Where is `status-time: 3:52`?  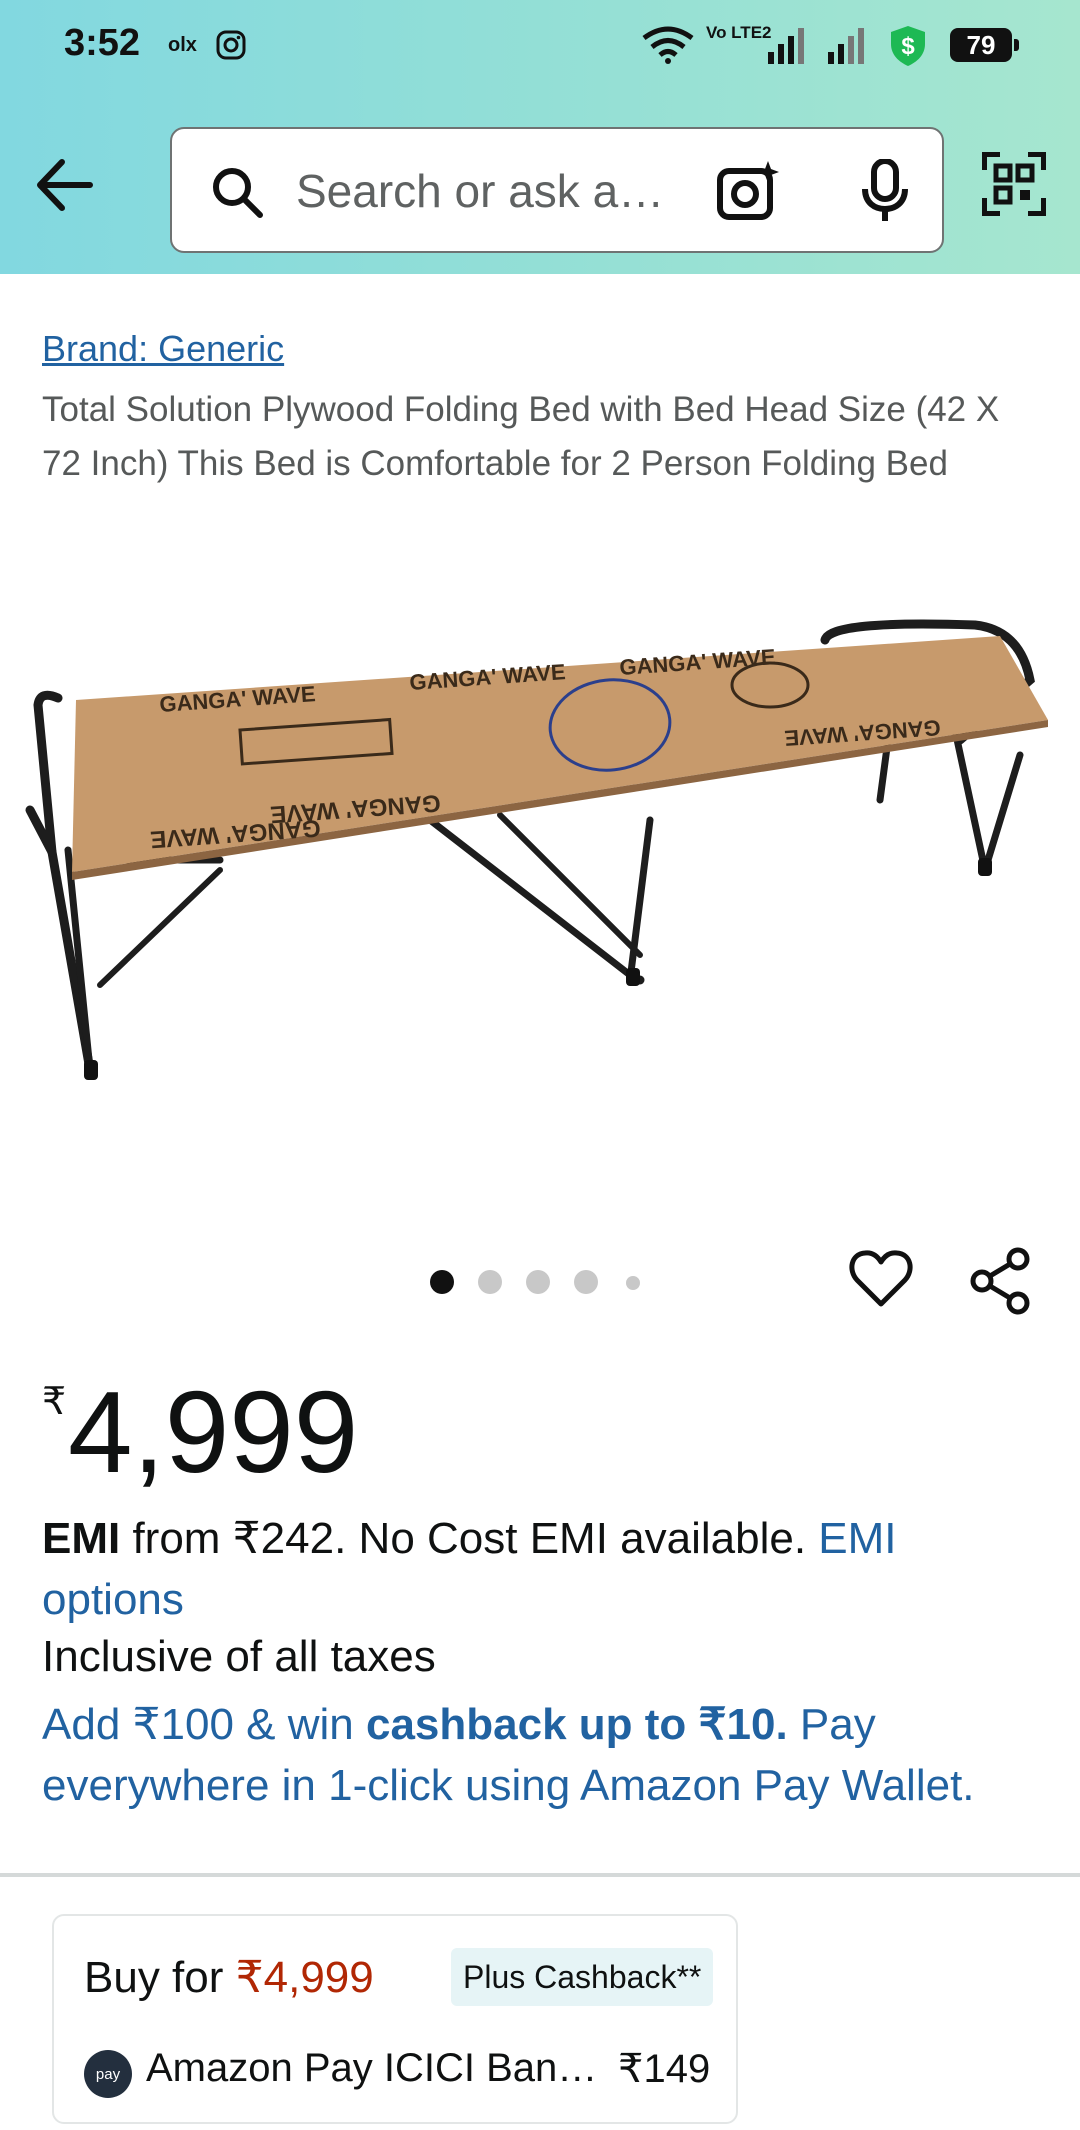
status-time: 3:52 is located at coordinates (102, 43).